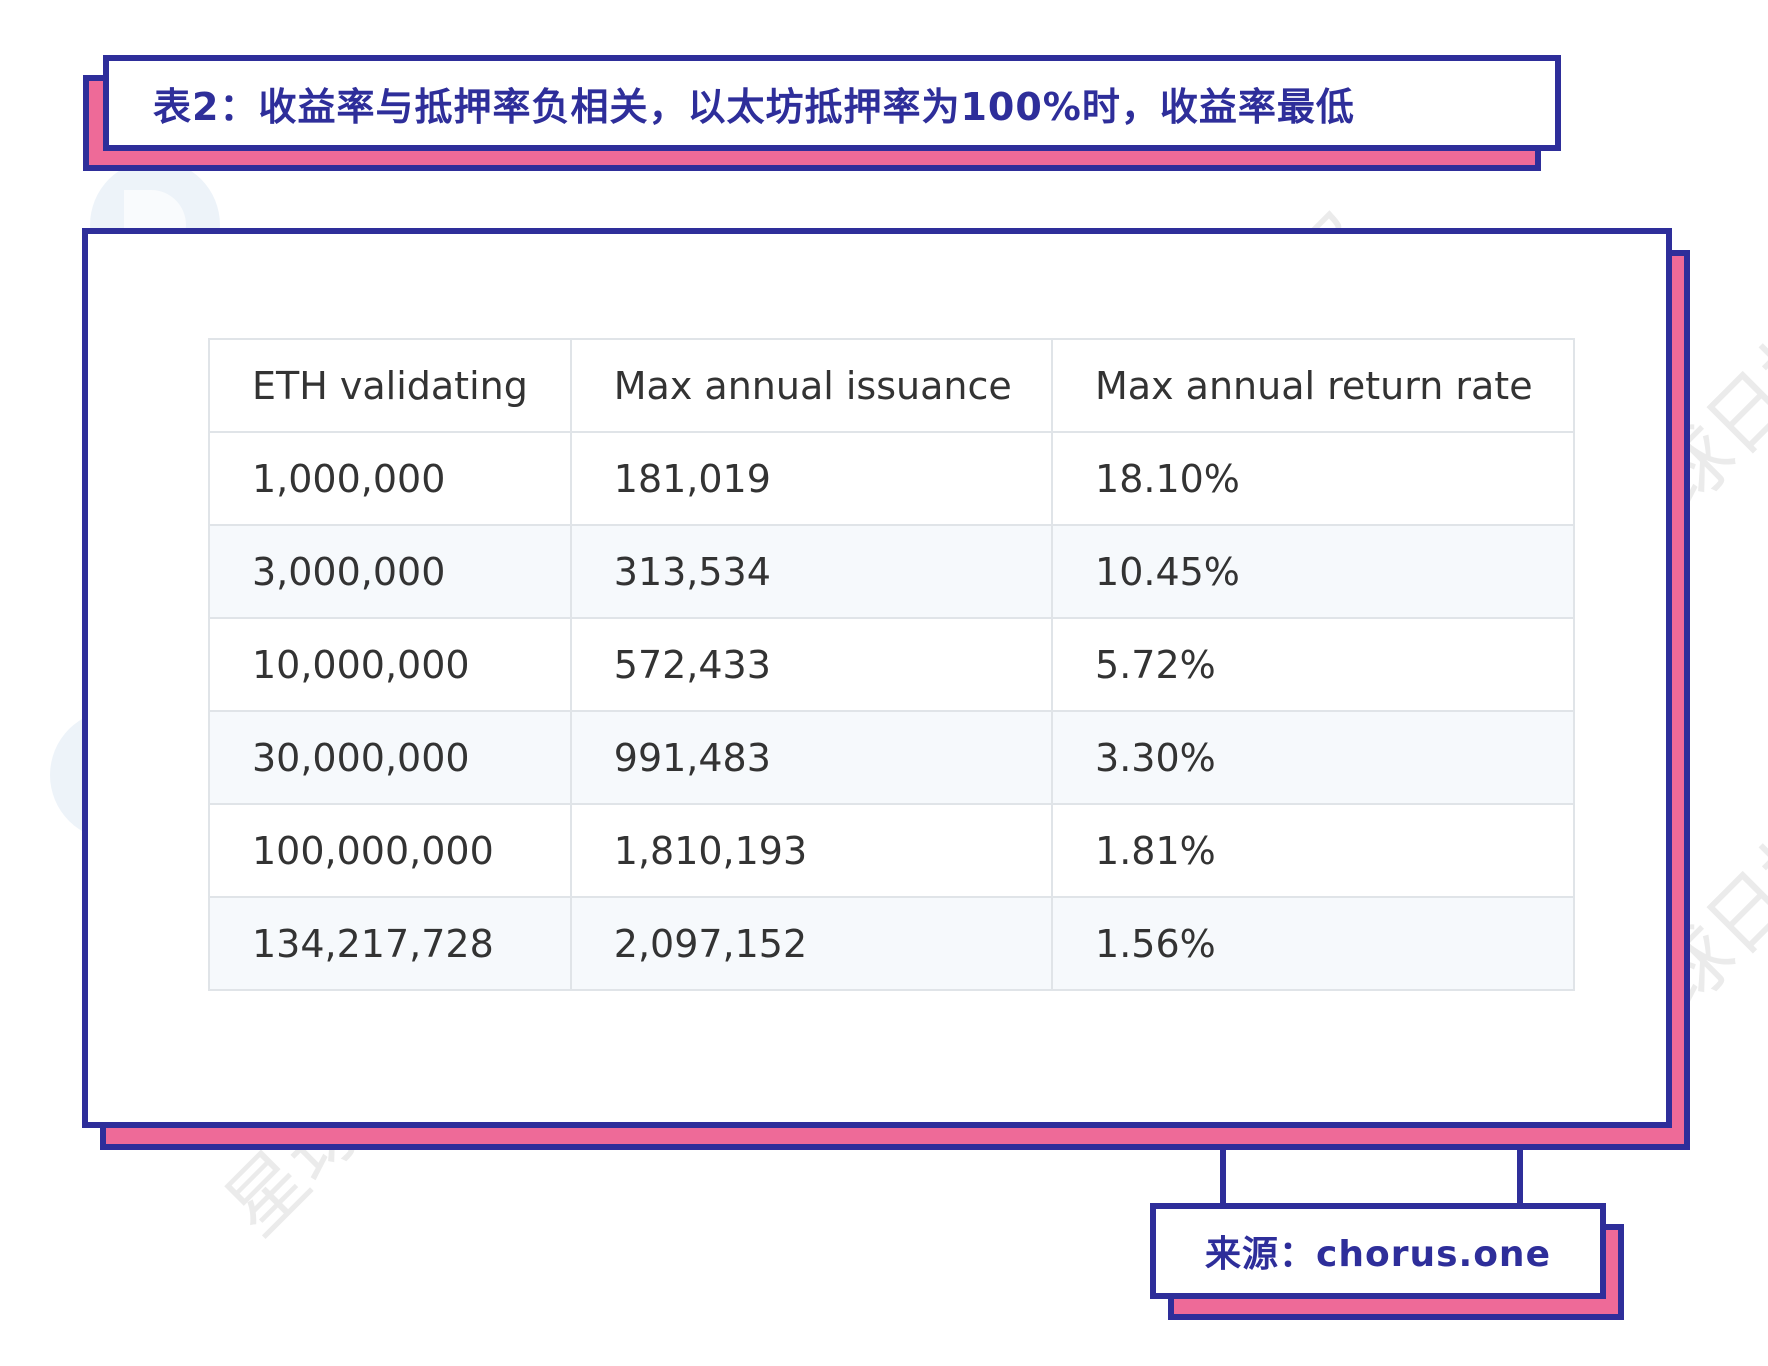 The width and height of the screenshot is (1768, 1366). I want to click on title-box: 表2：收益率与抵押率负相关，以太坊抵押率为100%时，收益率最低, so click(832, 103).